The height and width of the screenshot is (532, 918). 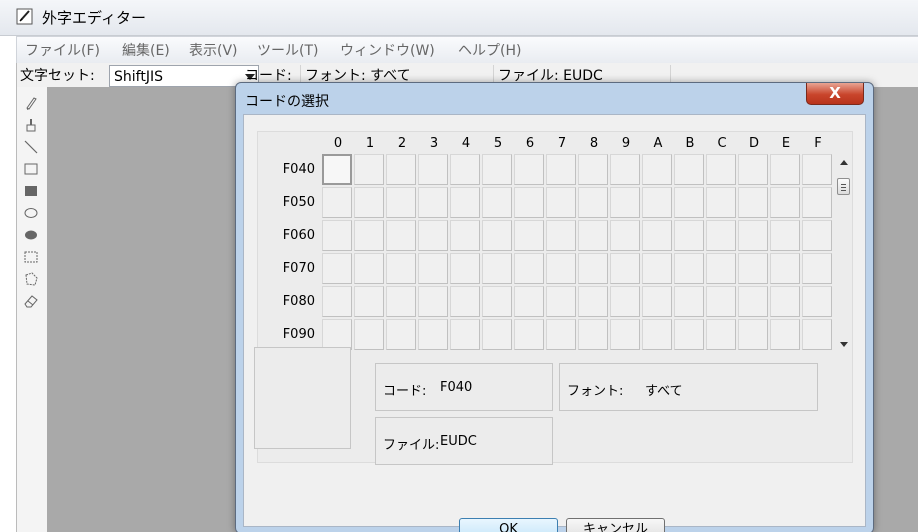 I want to click on menu-help: ヘルプ(H), so click(x=489, y=50).